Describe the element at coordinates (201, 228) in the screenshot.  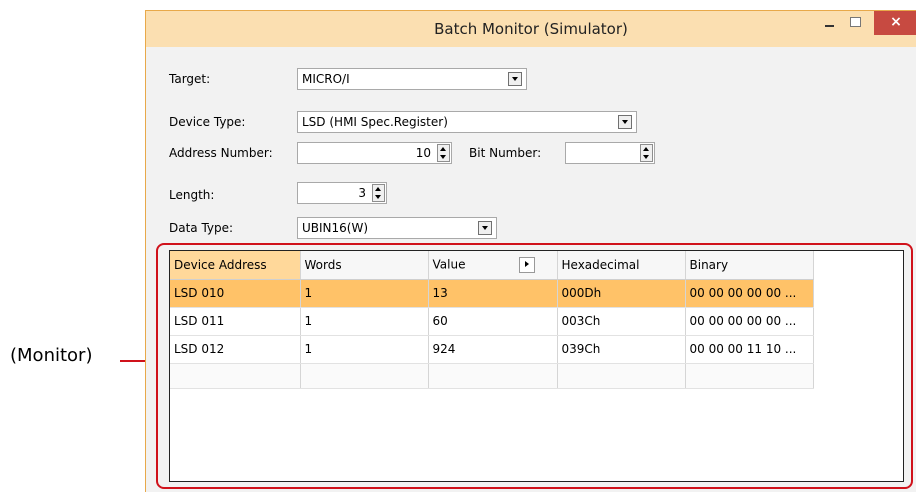
I see `data-type-label: Data Type:` at that location.